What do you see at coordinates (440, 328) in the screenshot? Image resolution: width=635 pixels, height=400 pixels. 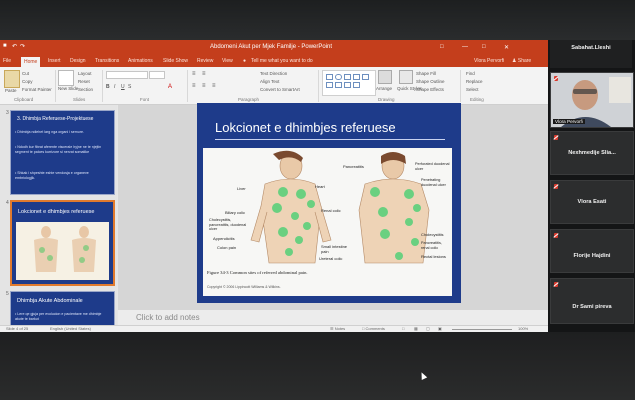 I see `slideshow-view-icon: ▣` at bounding box center [440, 328].